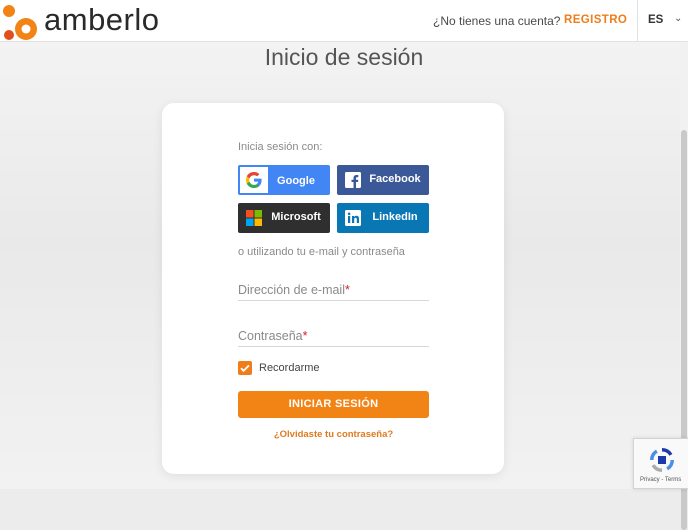  What do you see at coordinates (684, 286) in the screenshot?
I see `scrollbar` at bounding box center [684, 286].